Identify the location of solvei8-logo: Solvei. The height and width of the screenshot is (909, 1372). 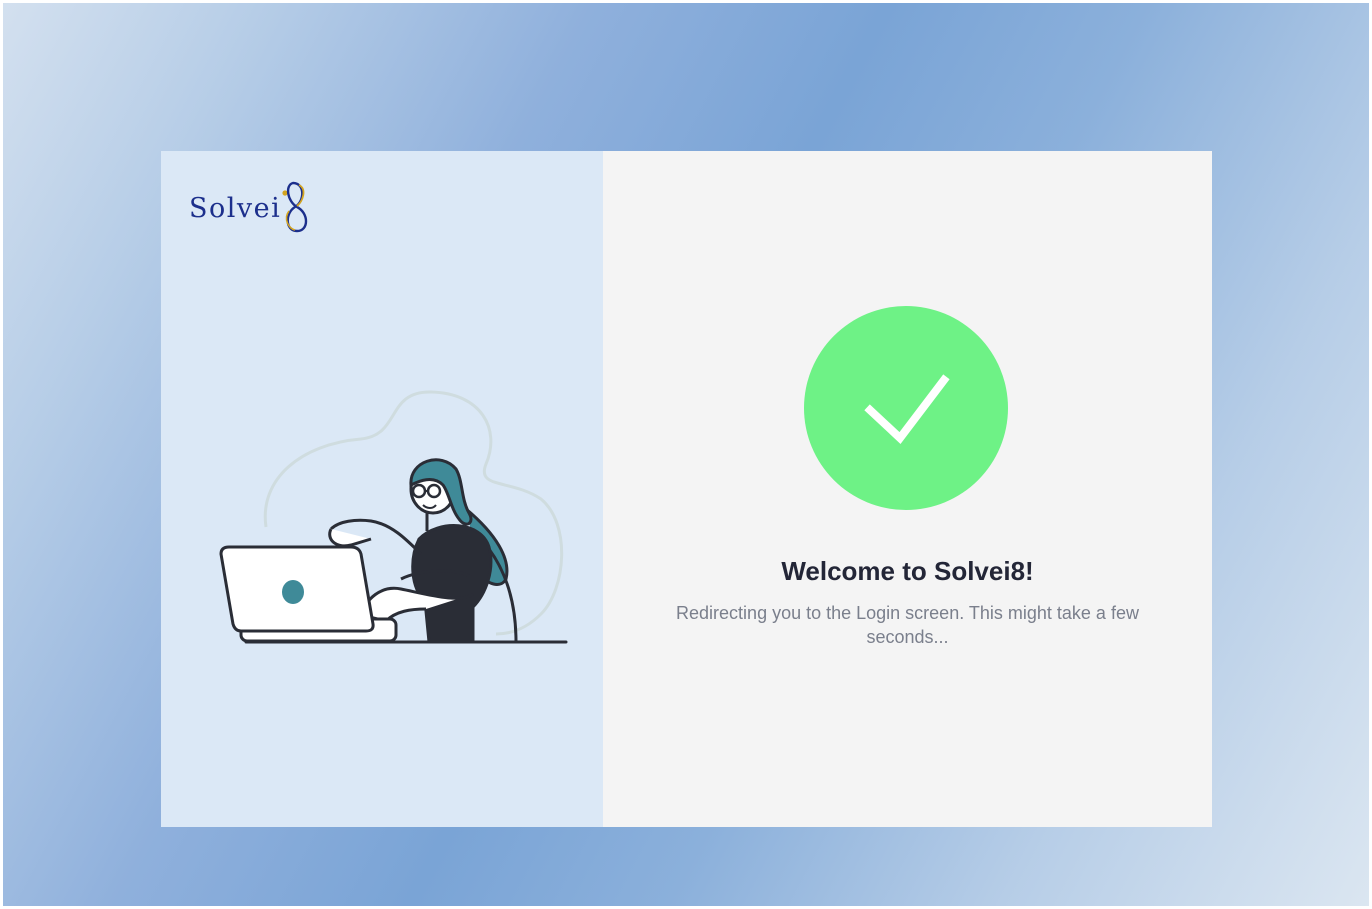
(250, 208).